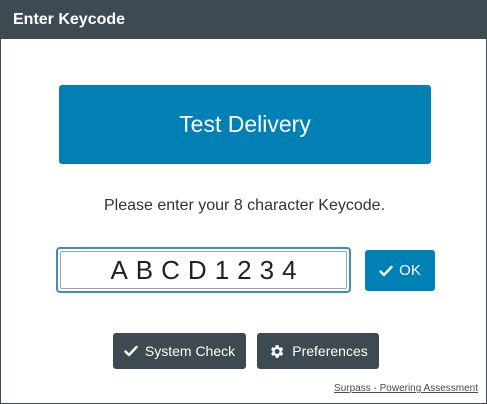 The image size is (487, 404). I want to click on test-delivery-banner: Test Delivery, so click(245, 124).